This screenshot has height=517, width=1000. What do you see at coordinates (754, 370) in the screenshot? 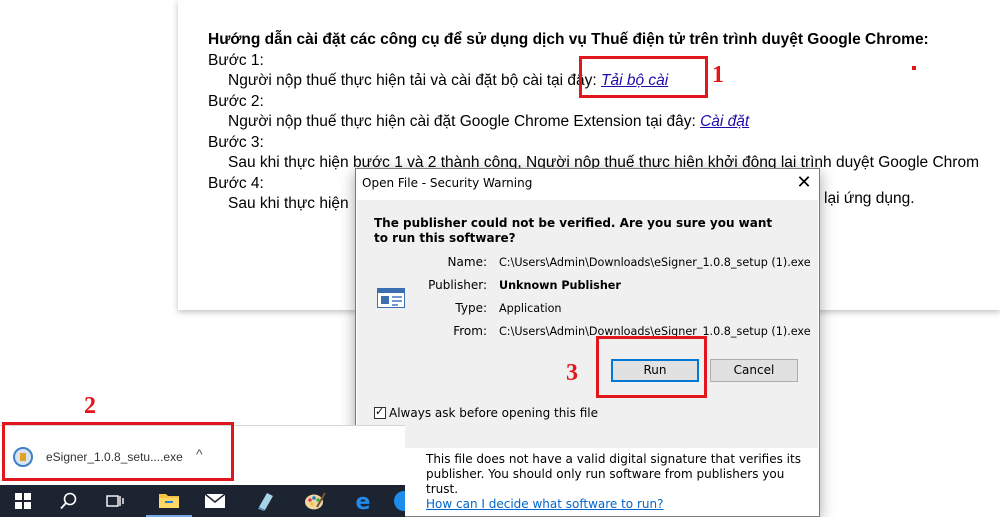
I see `cancel-button: Cancel` at bounding box center [754, 370].